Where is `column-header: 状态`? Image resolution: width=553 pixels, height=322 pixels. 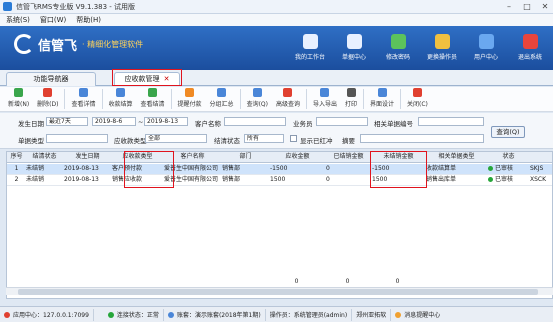 column-header: 状态 is located at coordinates (508, 157).